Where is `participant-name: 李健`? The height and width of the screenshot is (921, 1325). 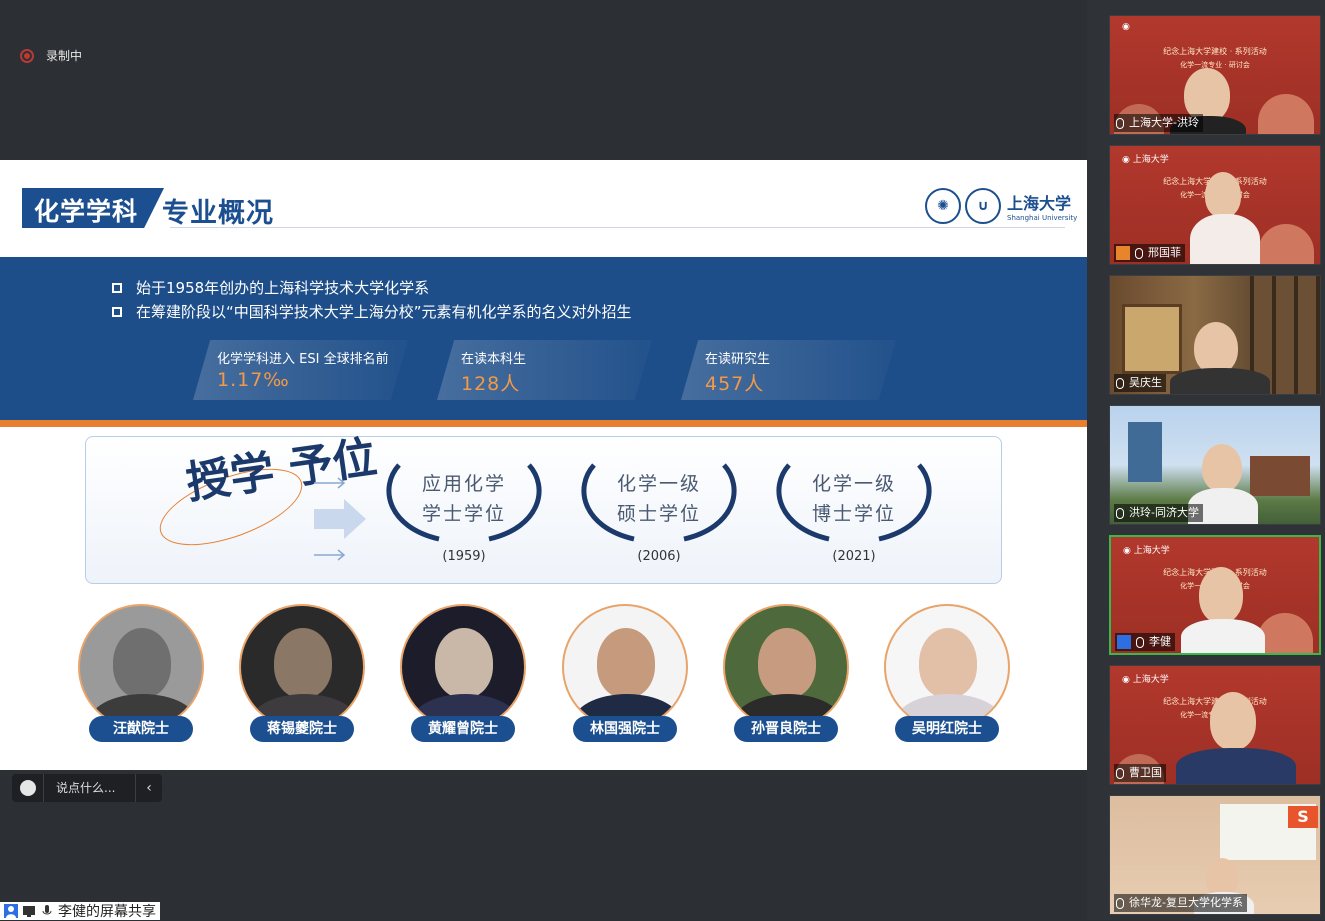 participant-name: 李健 is located at coordinates (1160, 641).